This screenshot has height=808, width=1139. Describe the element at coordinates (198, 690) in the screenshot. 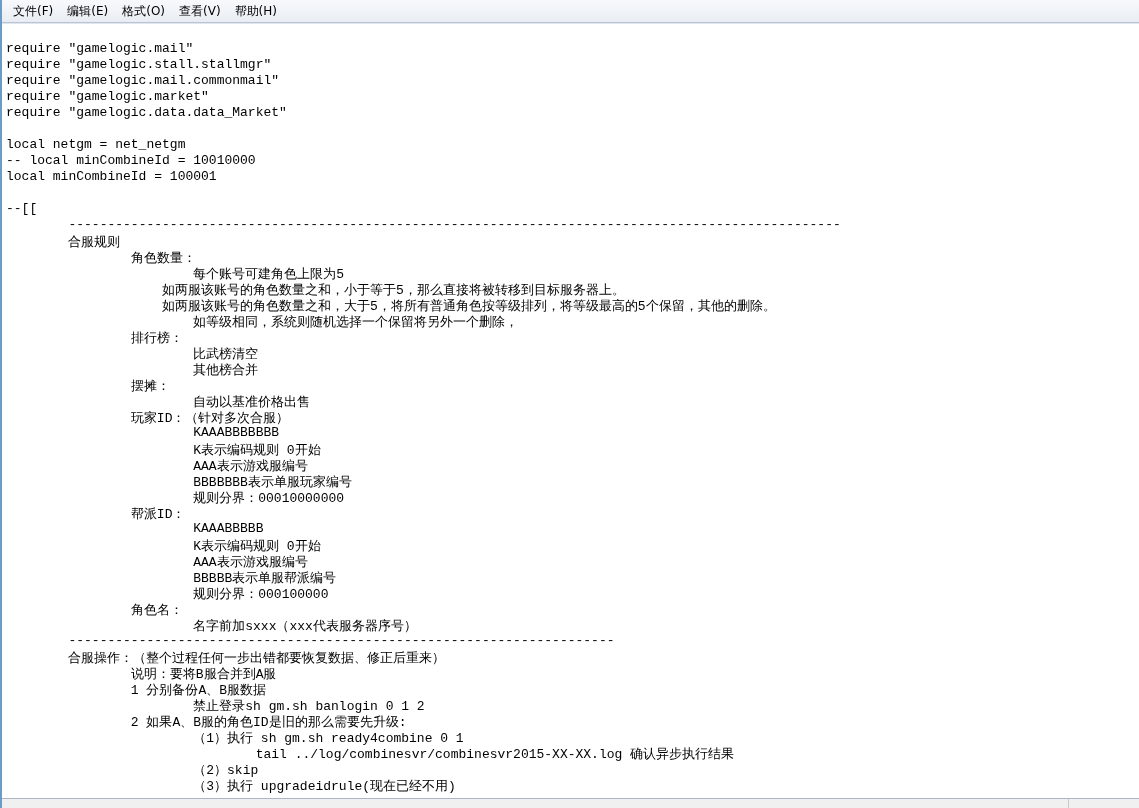

I see `code-line: 1 分别备份A、B服数据` at that location.